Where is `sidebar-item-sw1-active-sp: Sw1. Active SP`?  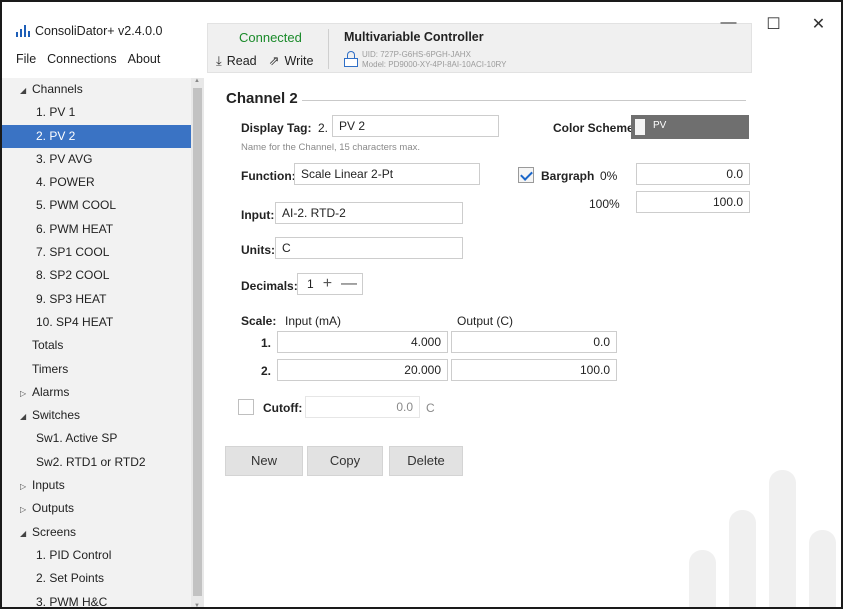
sidebar-item-sw1-active-sp: Sw1. Active SP is located at coordinates (103, 438).